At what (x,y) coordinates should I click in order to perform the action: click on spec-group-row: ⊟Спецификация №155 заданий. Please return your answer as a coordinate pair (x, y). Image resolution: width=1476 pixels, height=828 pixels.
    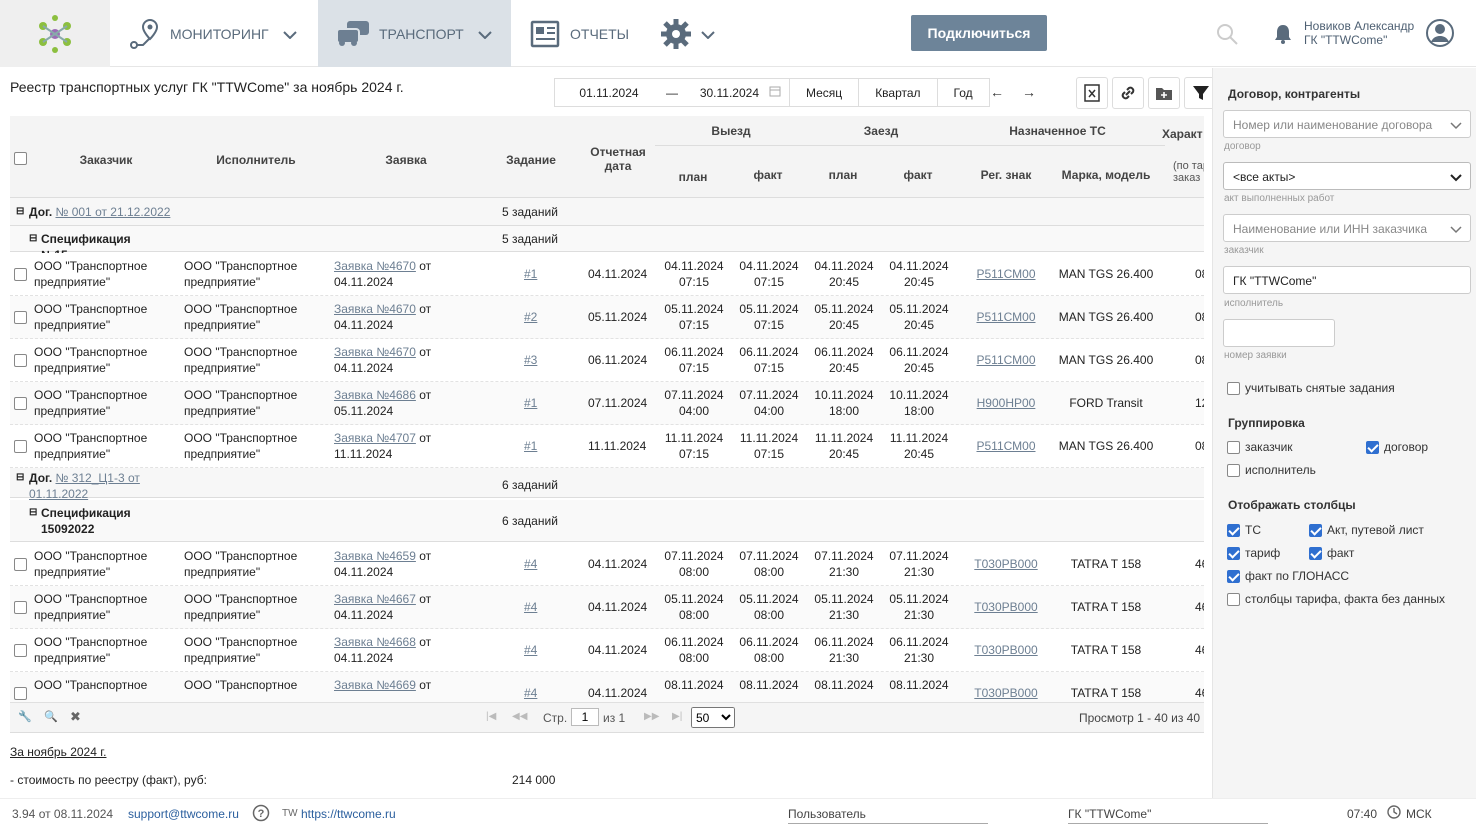
    Looking at the image, I should click on (607, 244).